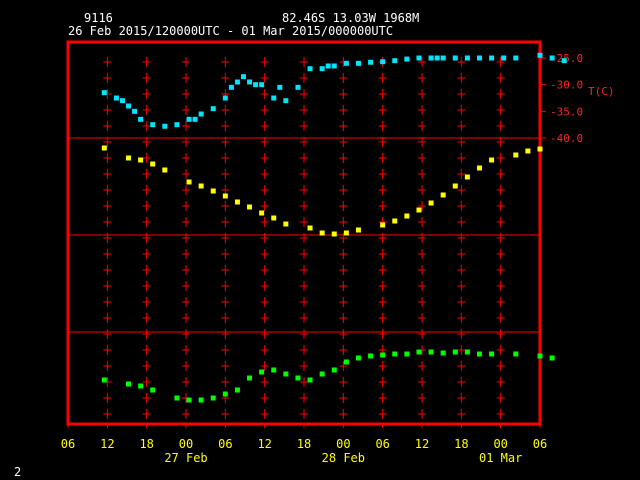 This screenshot has width=640, height=480. I want to click on x-day-label: 27 Feb, so click(185, 458).